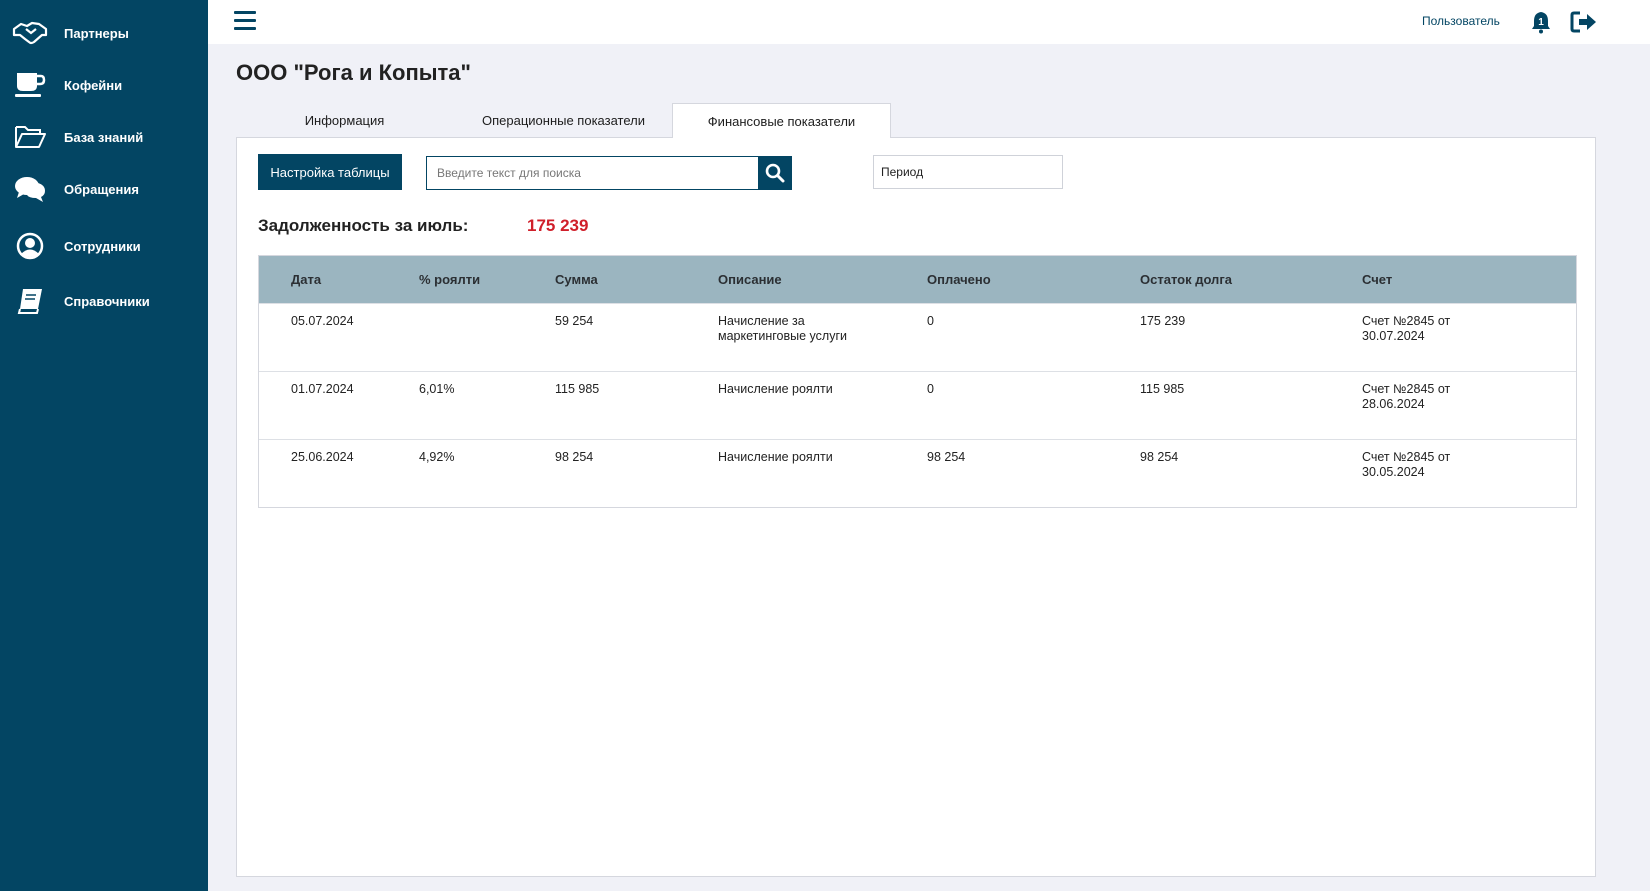 The width and height of the screenshot is (1650, 891). I want to click on cell-date: 01.07.2024, so click(322, 389).